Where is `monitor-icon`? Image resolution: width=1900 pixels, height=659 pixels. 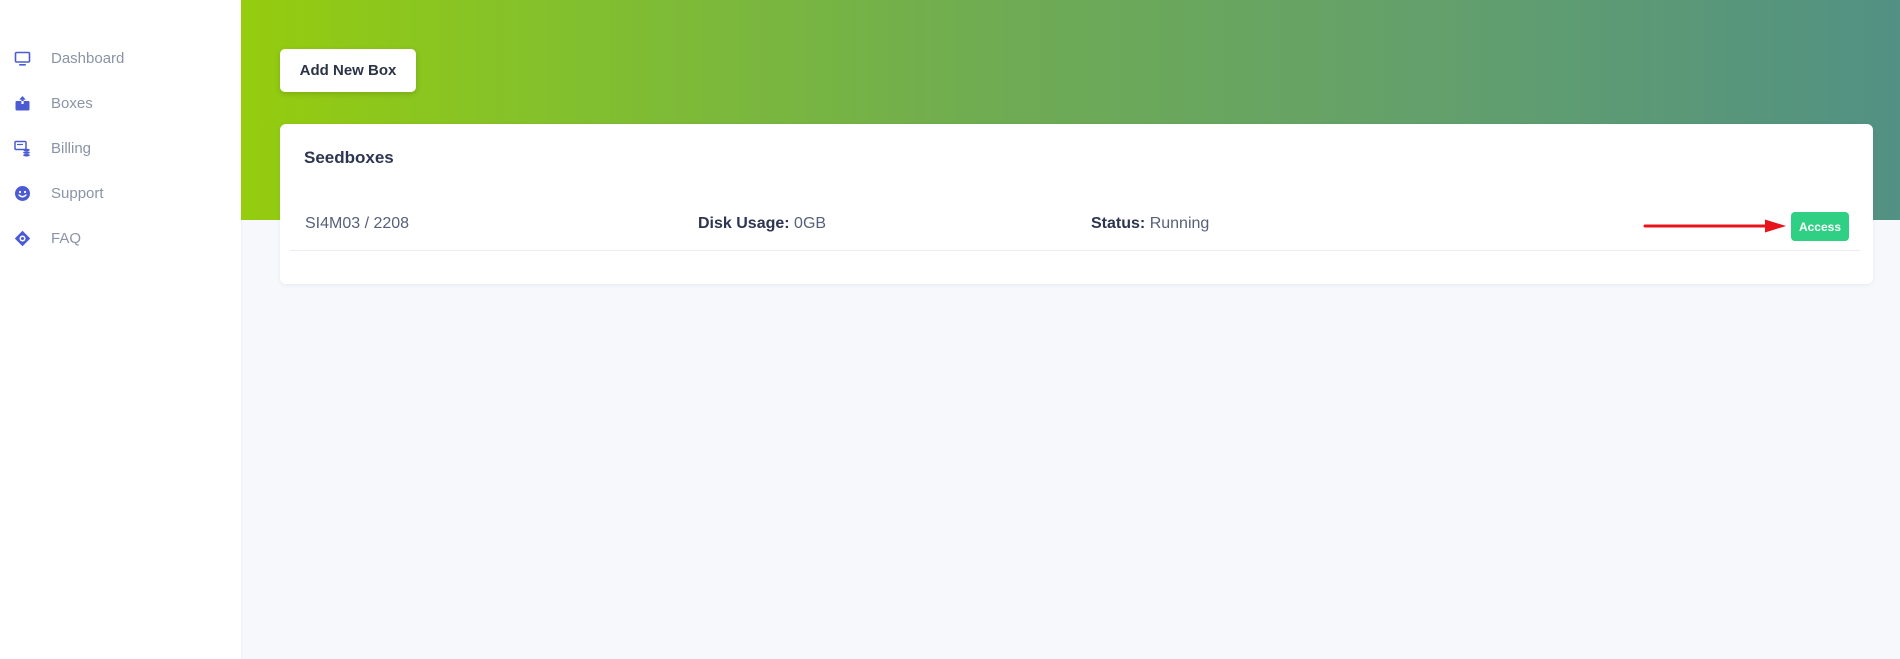
monitor-icon is located at coordinates (22, 58).